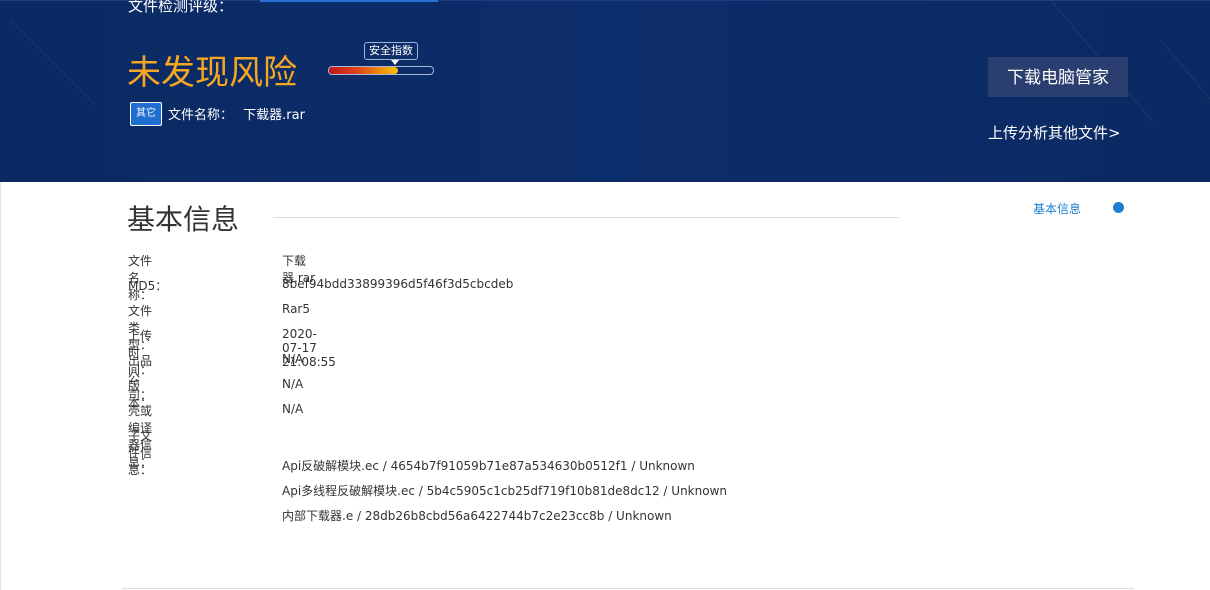 The height and width of the screenshot is (590, 1210). Describe the element at coordinates (274, 115) in the screenshot. I see `file-name-value: 下载器.rar` at that location.